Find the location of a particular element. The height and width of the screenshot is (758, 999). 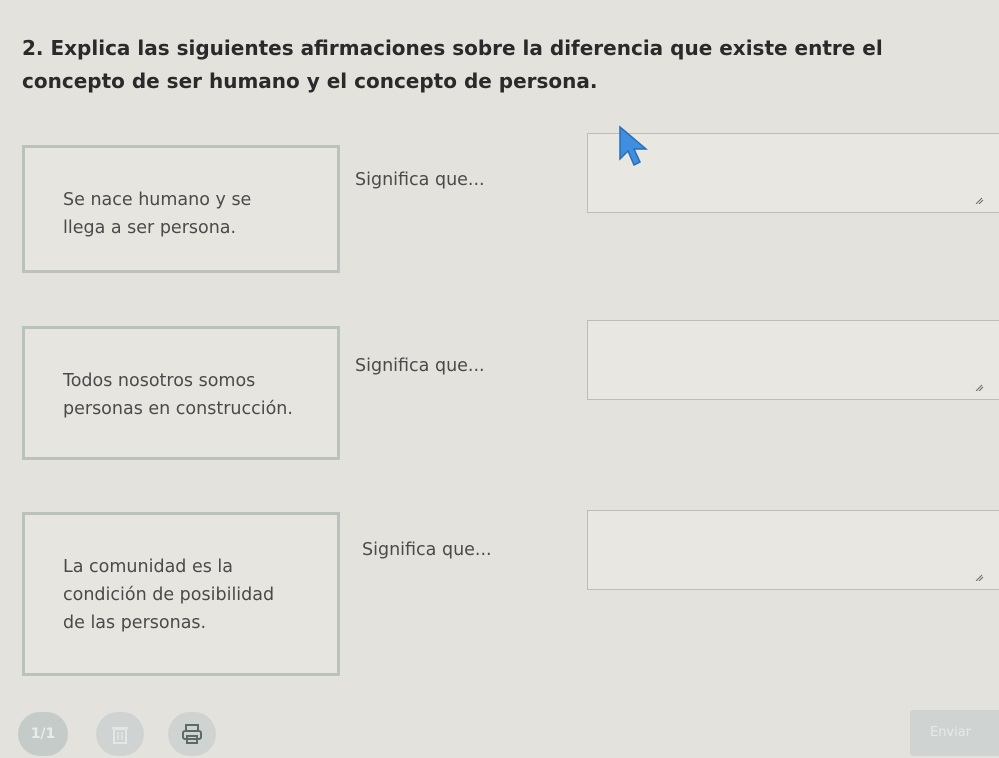

printer-icon is located at coordinates (192, 734).